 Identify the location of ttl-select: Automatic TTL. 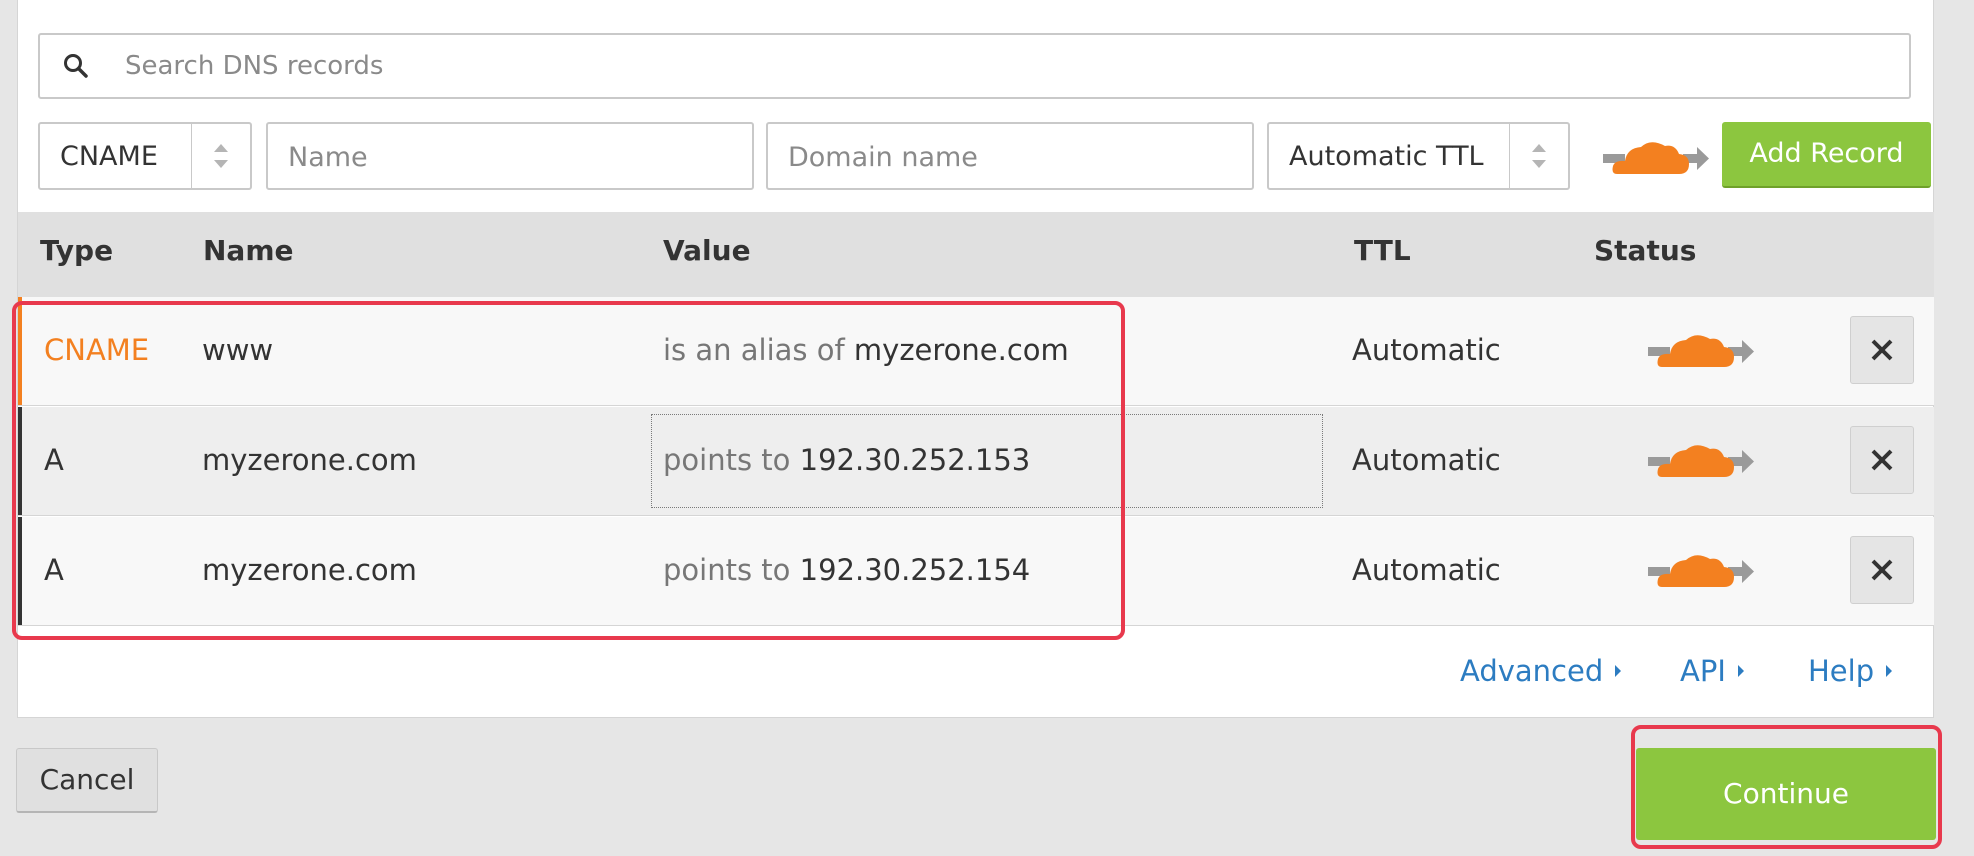
(1418, 156).